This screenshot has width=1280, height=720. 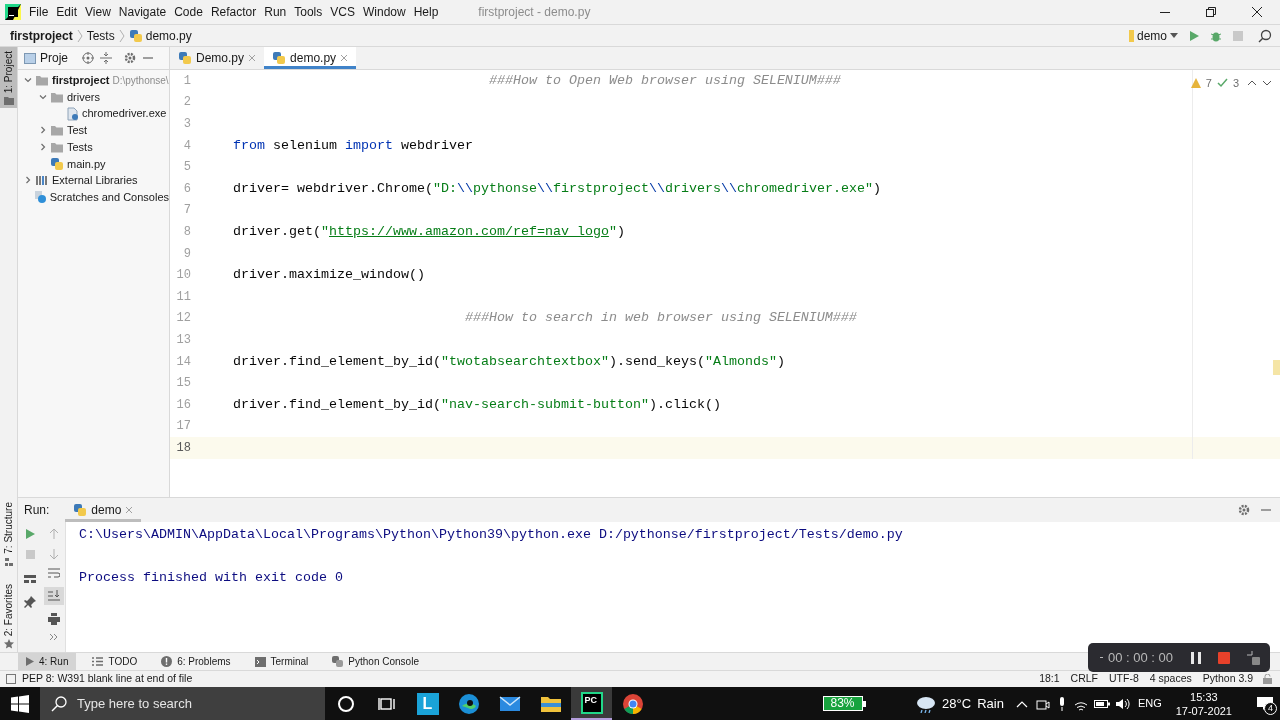 What do you see at coordinates (1227, 679) in the screenshot?
I see `status-item: Python 3.9` at bounding box center [1227, 679].